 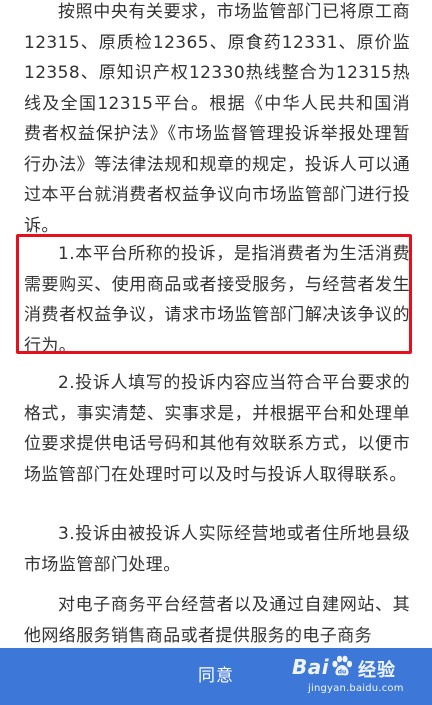 I want to click on baidu-paw-icon: du, so click(x=342, y=665).